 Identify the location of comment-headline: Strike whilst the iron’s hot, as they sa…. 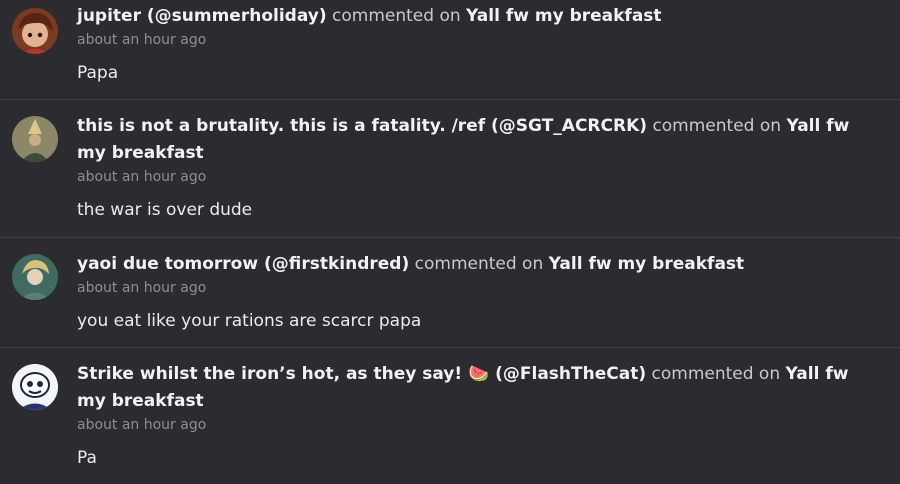
(468, 388).